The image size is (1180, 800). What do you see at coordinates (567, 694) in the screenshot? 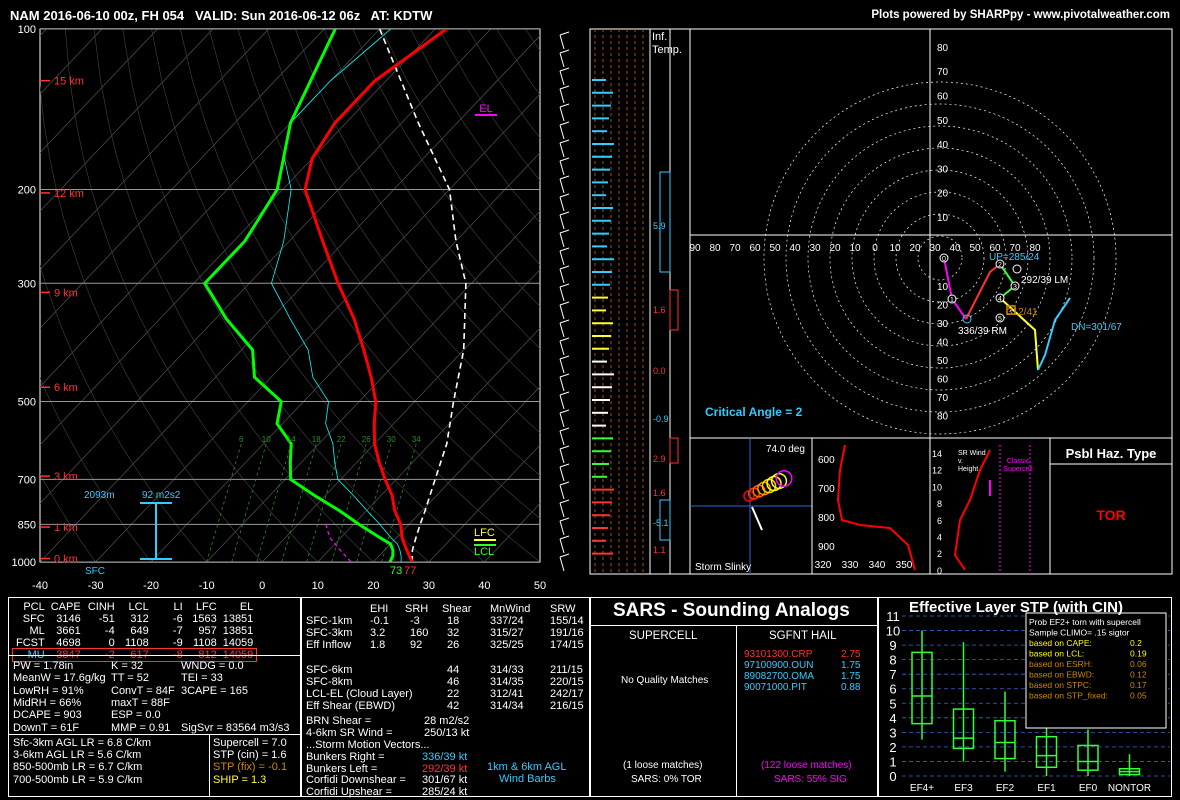
I see `kin-cell: 242/17` at bounding box center [567, 694].